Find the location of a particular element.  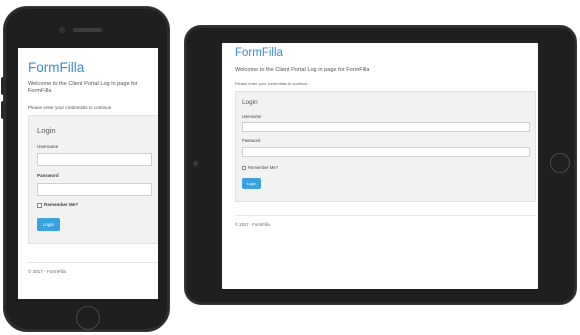

phone-camera-icon is located at coordinates (62, 30).